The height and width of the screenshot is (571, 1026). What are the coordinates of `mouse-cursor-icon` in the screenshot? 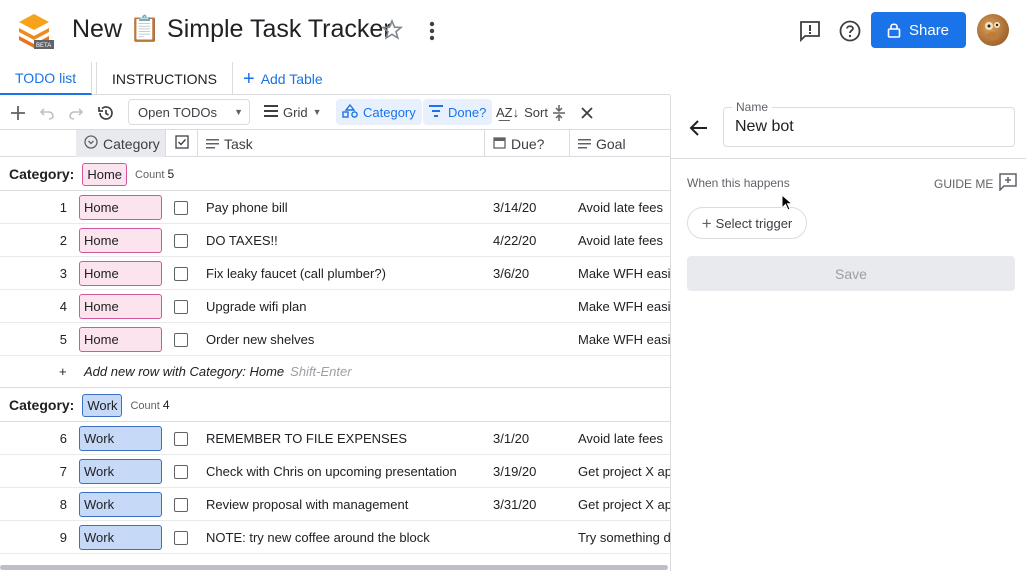 It's located at (787, 202).